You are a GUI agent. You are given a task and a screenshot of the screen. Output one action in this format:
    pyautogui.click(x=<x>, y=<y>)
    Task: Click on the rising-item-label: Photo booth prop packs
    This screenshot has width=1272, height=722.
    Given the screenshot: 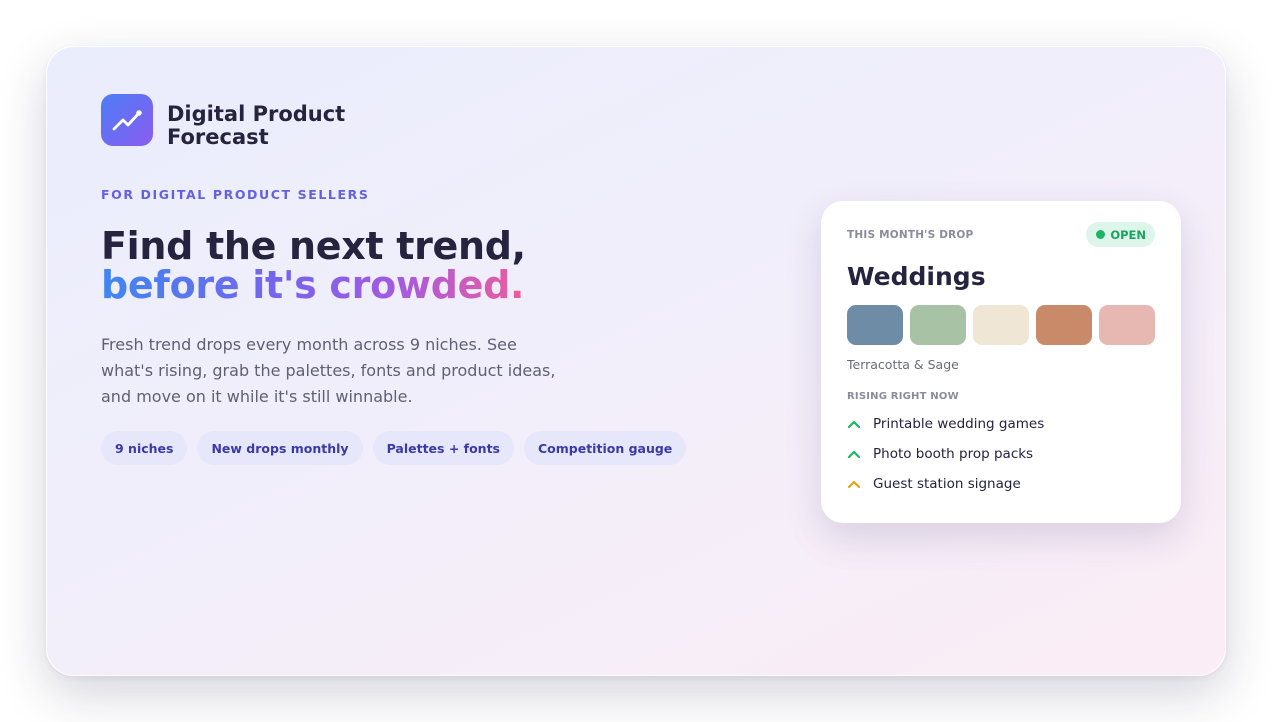 What is the action you would take?
    pyautogui.click(x=953, y=454)
    